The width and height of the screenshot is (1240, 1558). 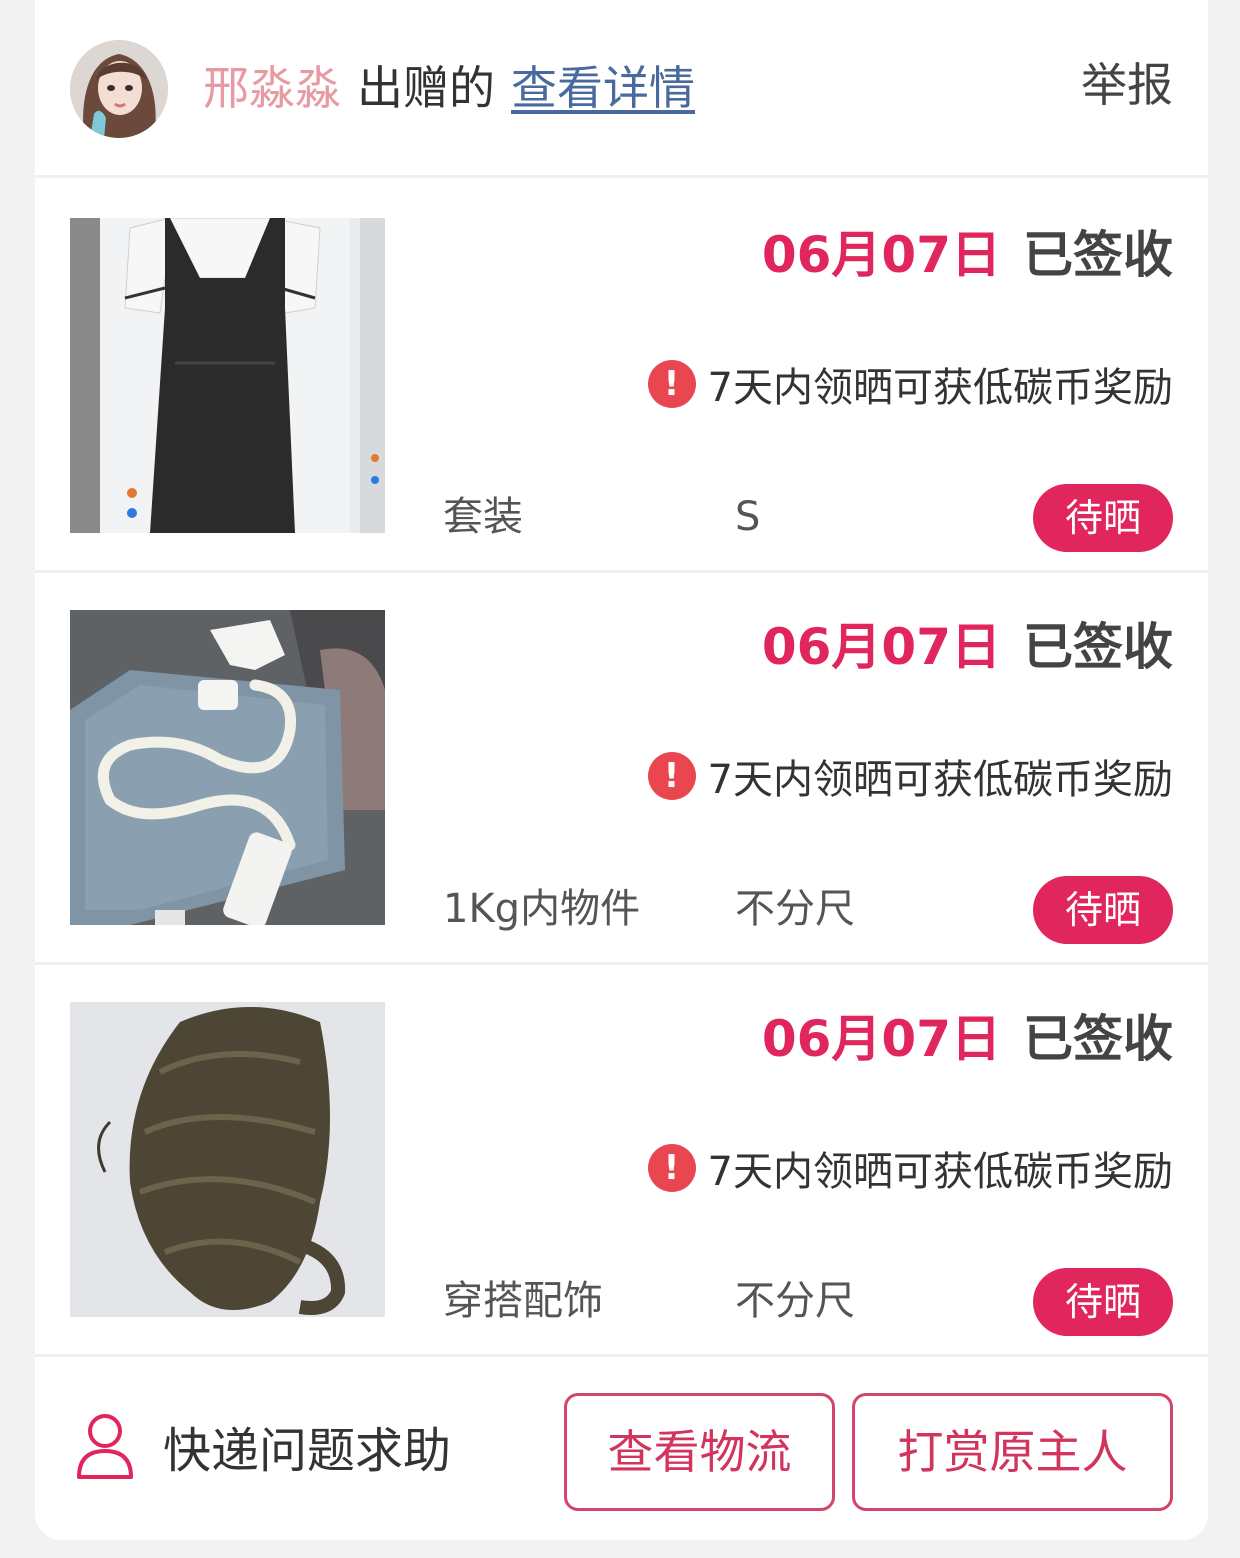 I want to click on avatar-portrait, so click(x=119, y=89).